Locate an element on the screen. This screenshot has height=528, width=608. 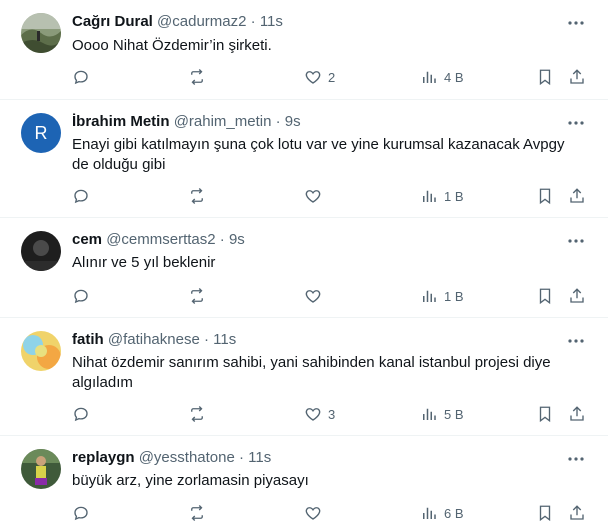
display-name: Cağrı Dural is located at coordinates (112, 21).